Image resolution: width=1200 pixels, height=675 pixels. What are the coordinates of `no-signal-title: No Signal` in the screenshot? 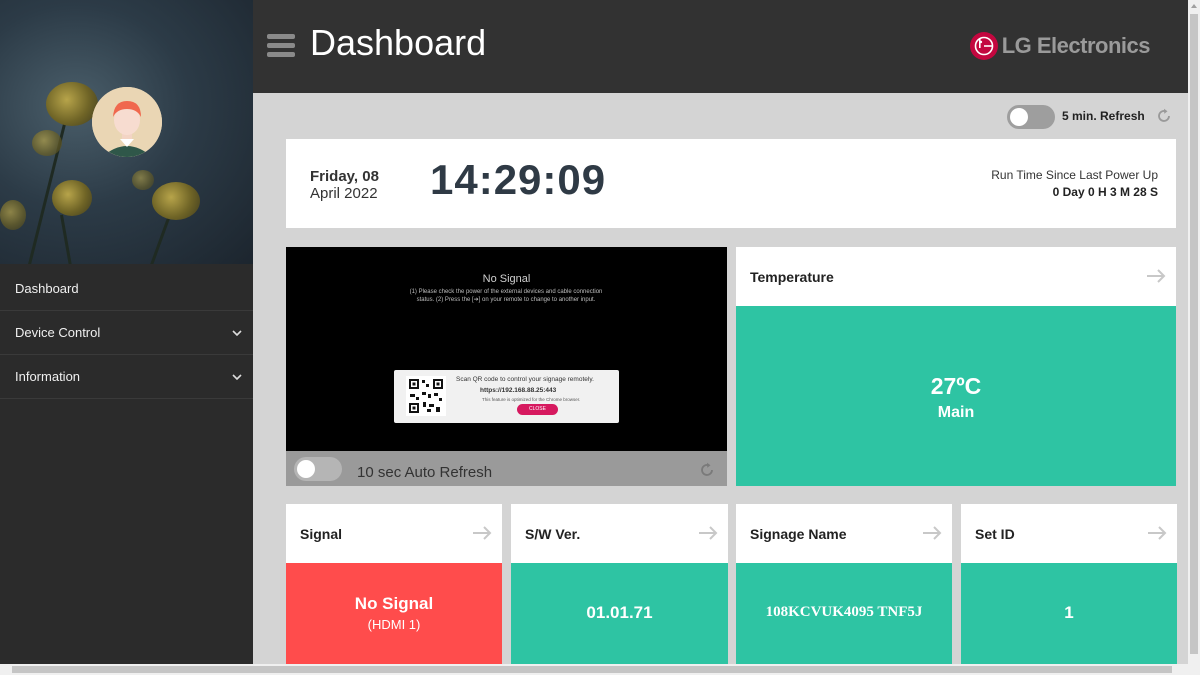 It's located at (506, 279).